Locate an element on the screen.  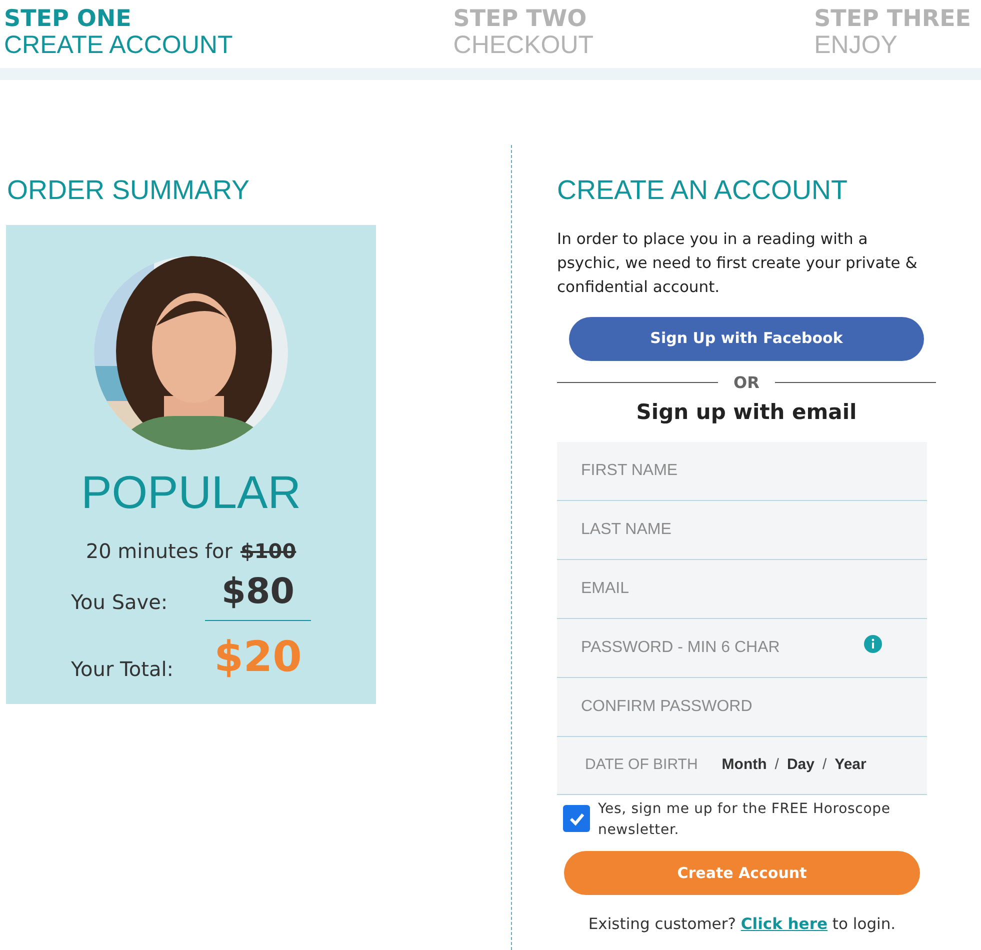
date-select: Year is located at coordinates (850, 765).